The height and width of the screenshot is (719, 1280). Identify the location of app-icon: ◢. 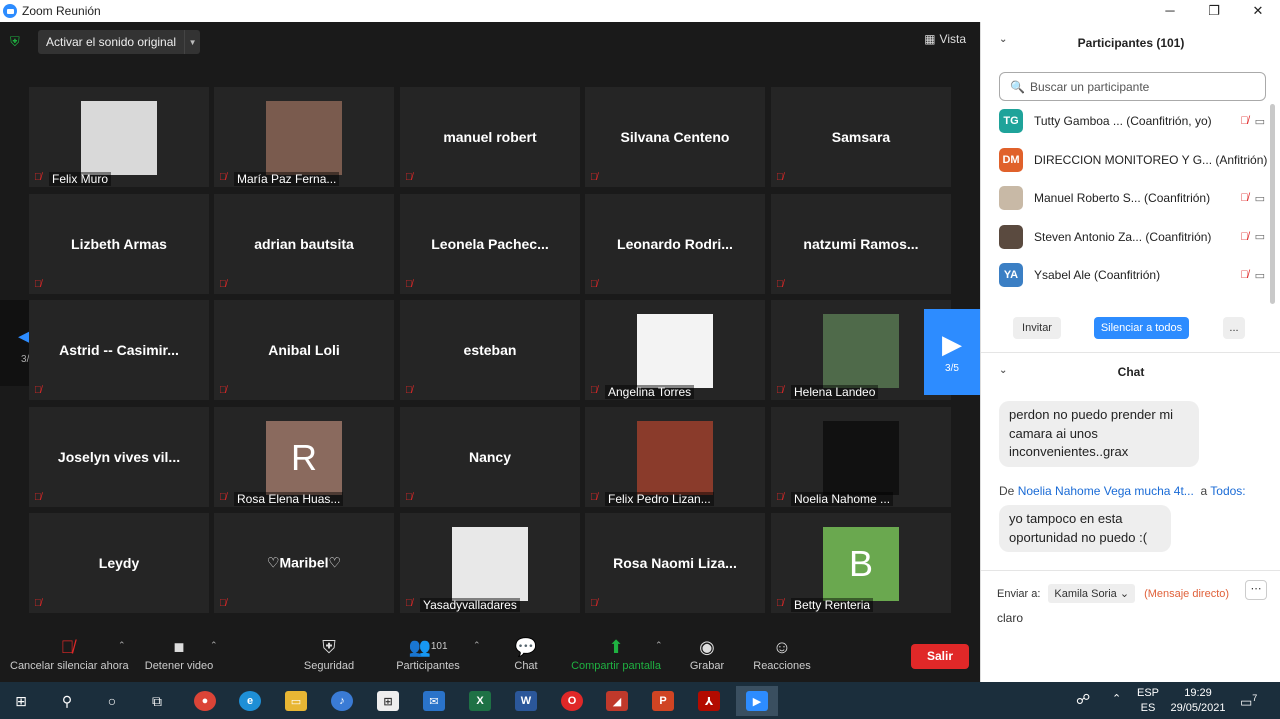
(617, 701).